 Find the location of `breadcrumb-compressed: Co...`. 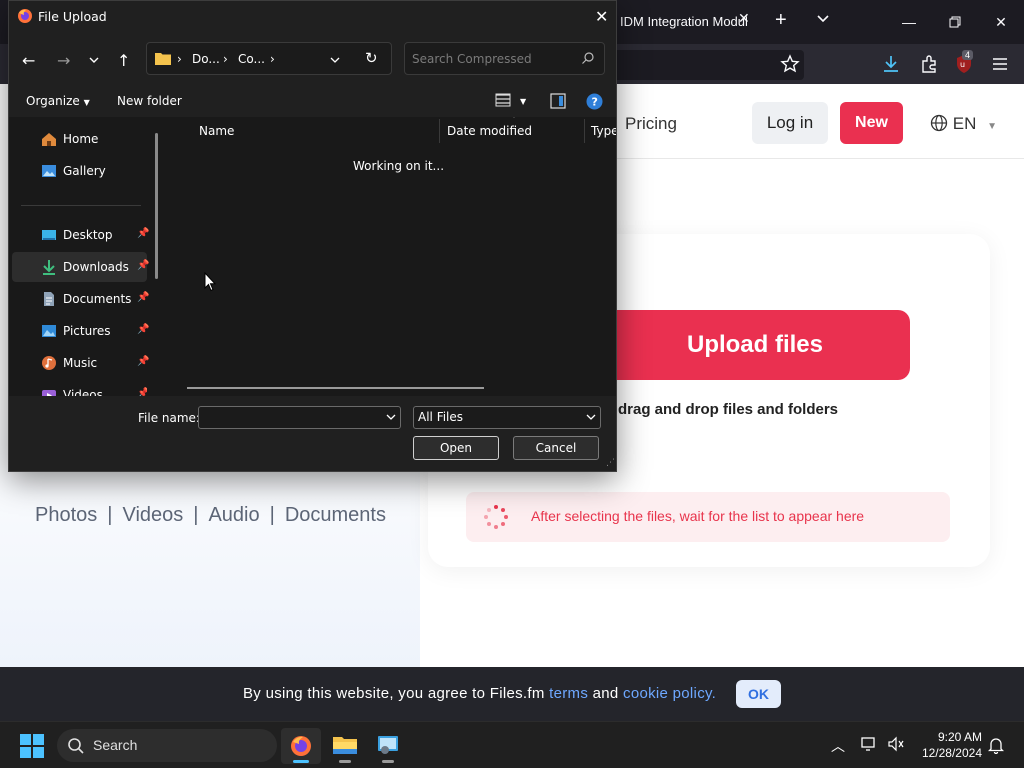

breadcrumb-compressed: Co... is located at coordinates (251, 59).